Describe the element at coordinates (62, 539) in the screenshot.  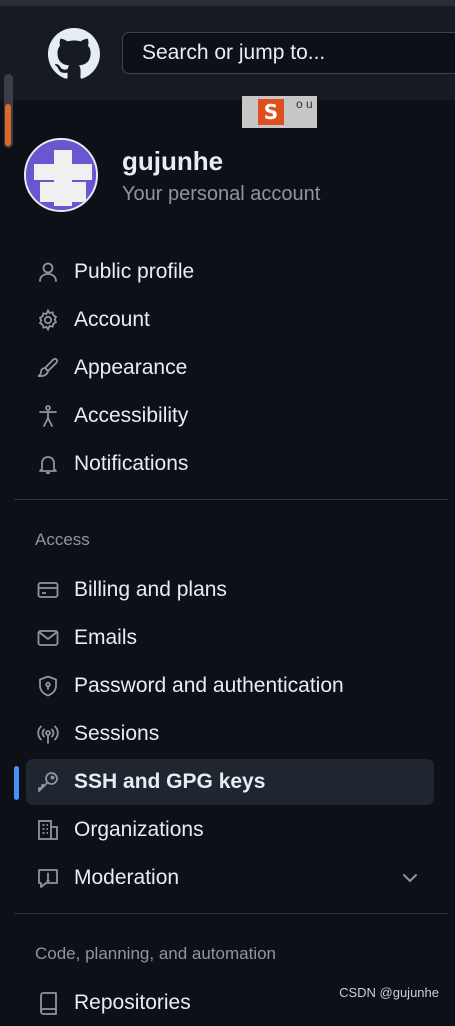
I see `section-heading-access: Access` at that location.